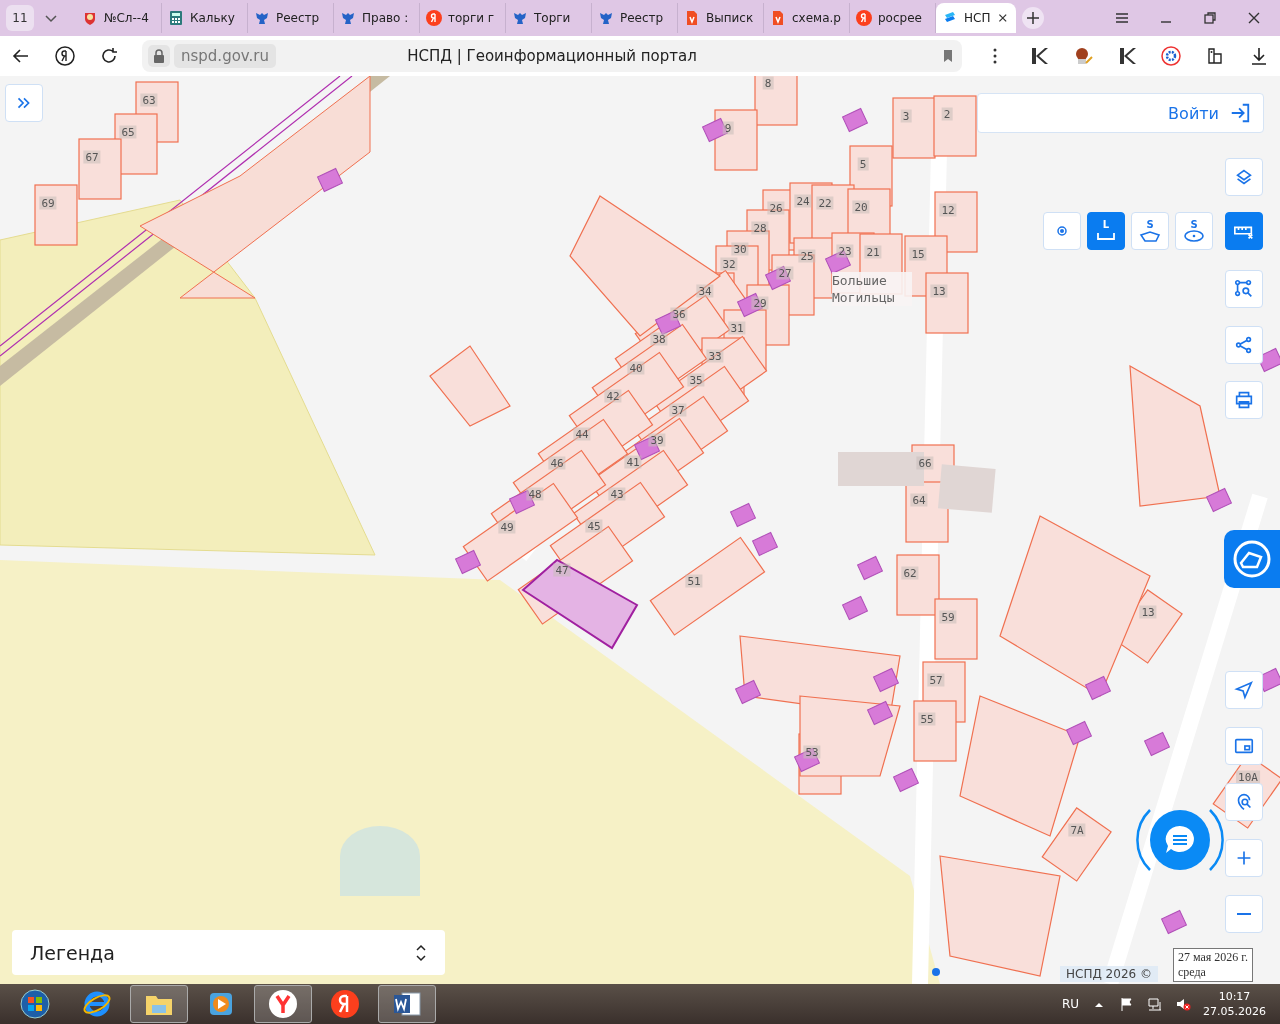 The height and width of the screenshot is (1024, 1280). Describe the element at coordinates (807, 18) in the screenshot. I see `browser-tab: схема.р` at that location.